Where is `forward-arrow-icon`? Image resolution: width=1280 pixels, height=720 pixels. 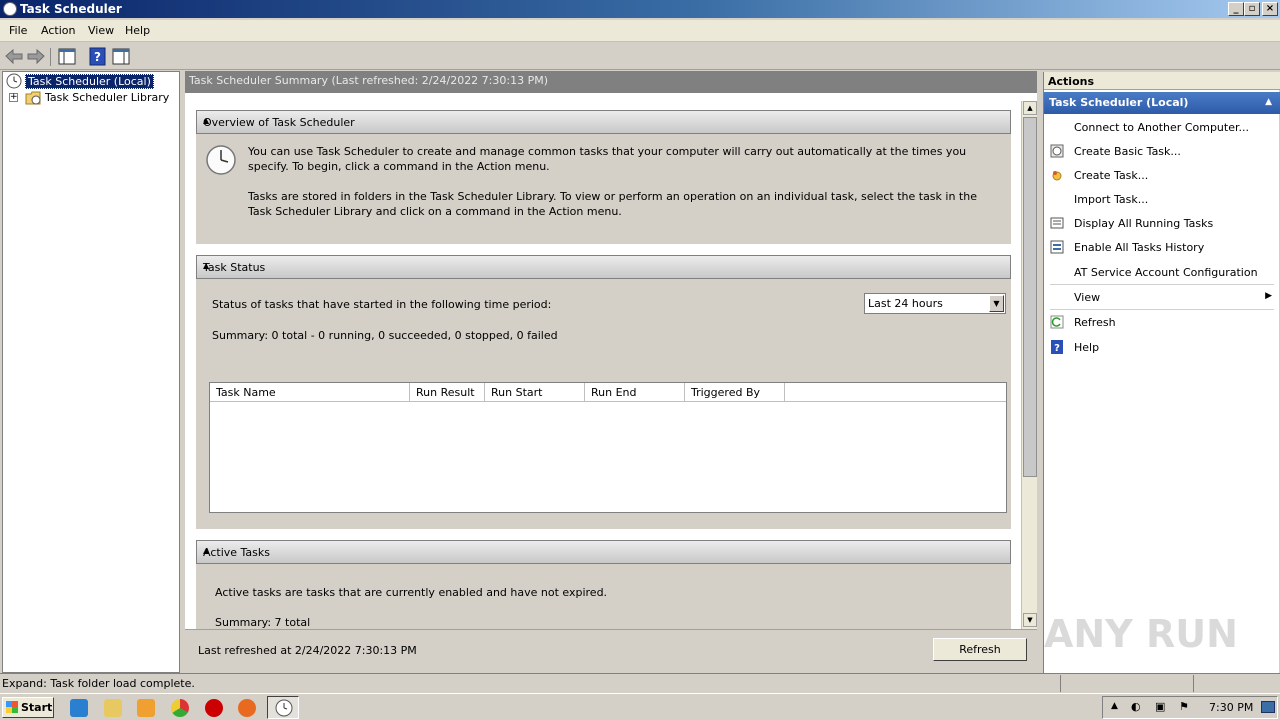
forward-arrow-icon is located at coordinates (36, 56).